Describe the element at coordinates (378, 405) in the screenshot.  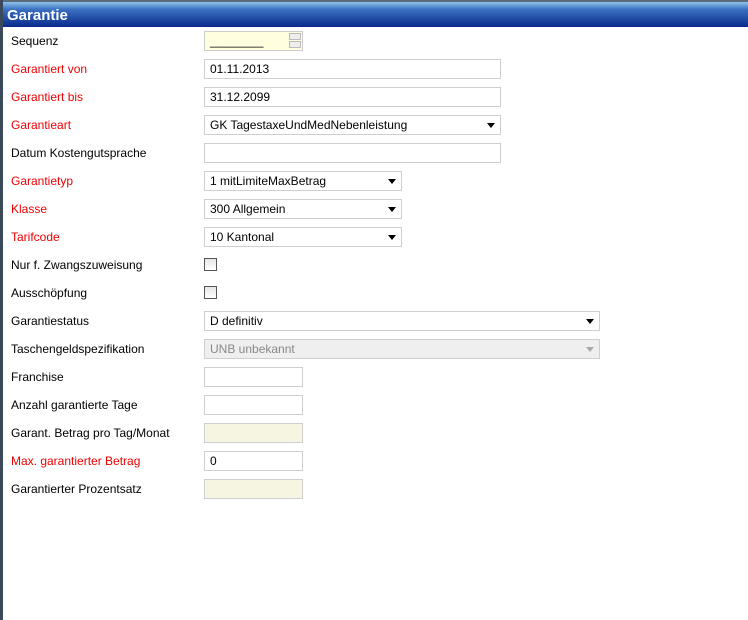
I see `row-anzahl-garantierte-tage: Anzahl garantierte Tage` at that location.